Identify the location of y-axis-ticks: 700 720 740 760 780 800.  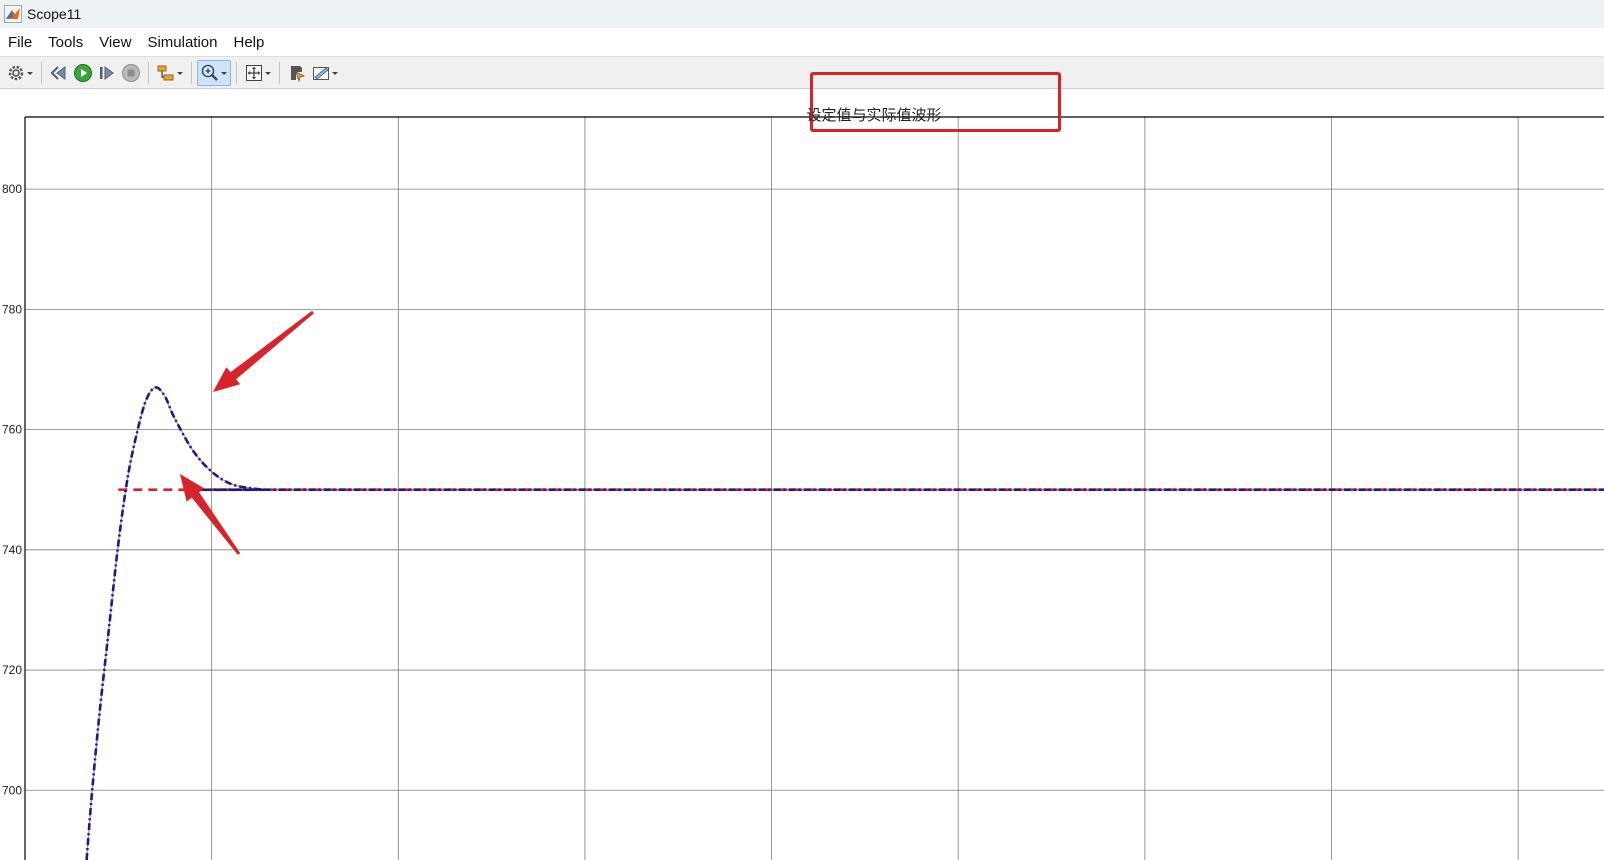
(12, 489).